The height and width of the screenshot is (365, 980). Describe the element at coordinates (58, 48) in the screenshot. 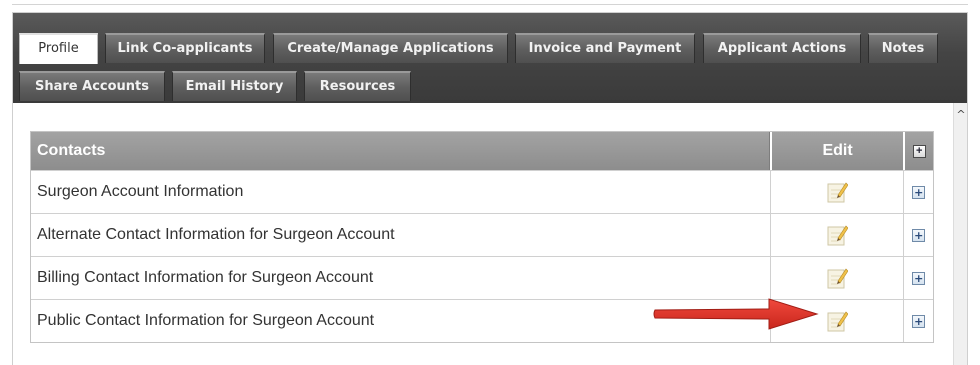

I see `tab-profile: Profile` at that location.